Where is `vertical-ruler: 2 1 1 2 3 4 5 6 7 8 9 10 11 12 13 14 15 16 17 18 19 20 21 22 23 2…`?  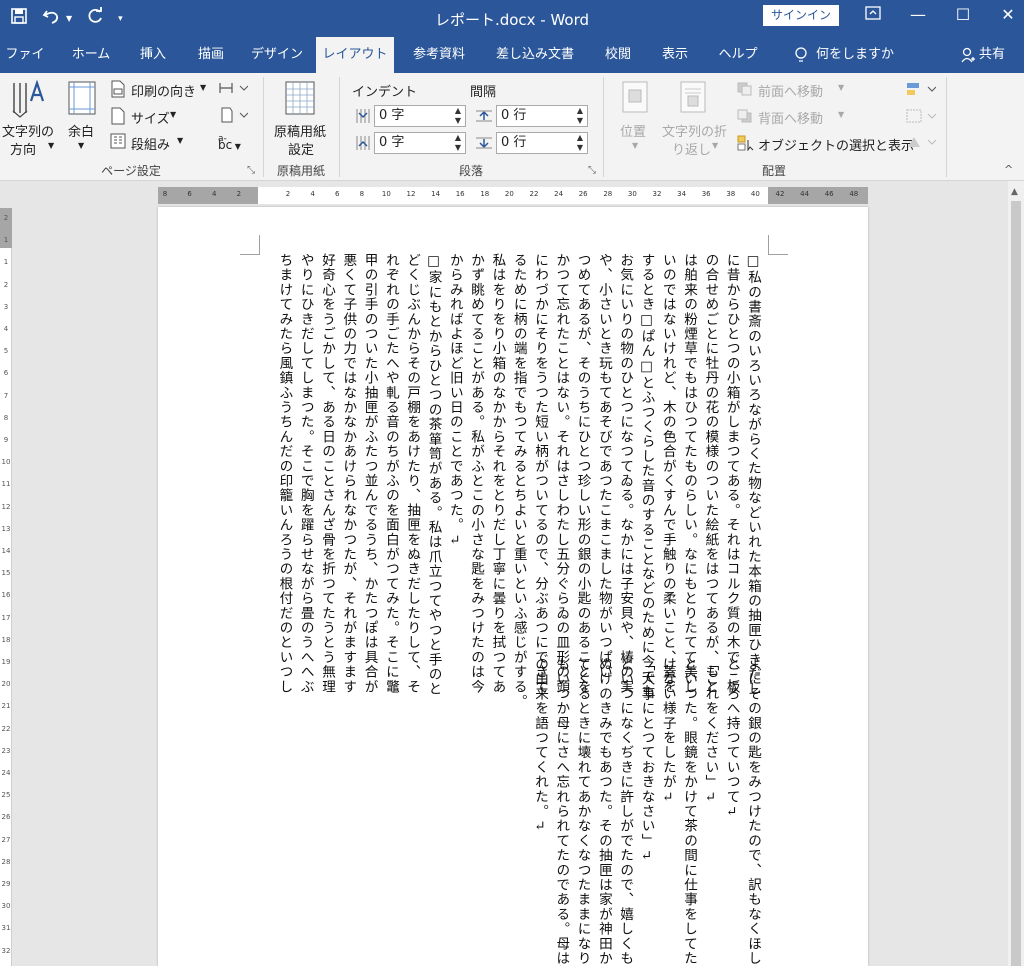 vertical-ruler: 2 1 1 2 3 4 5 6 7 8 9 10 11 12 13 14 15 16 17 18 19 20 21 22 23 2… is located at coordinates (6, 587).